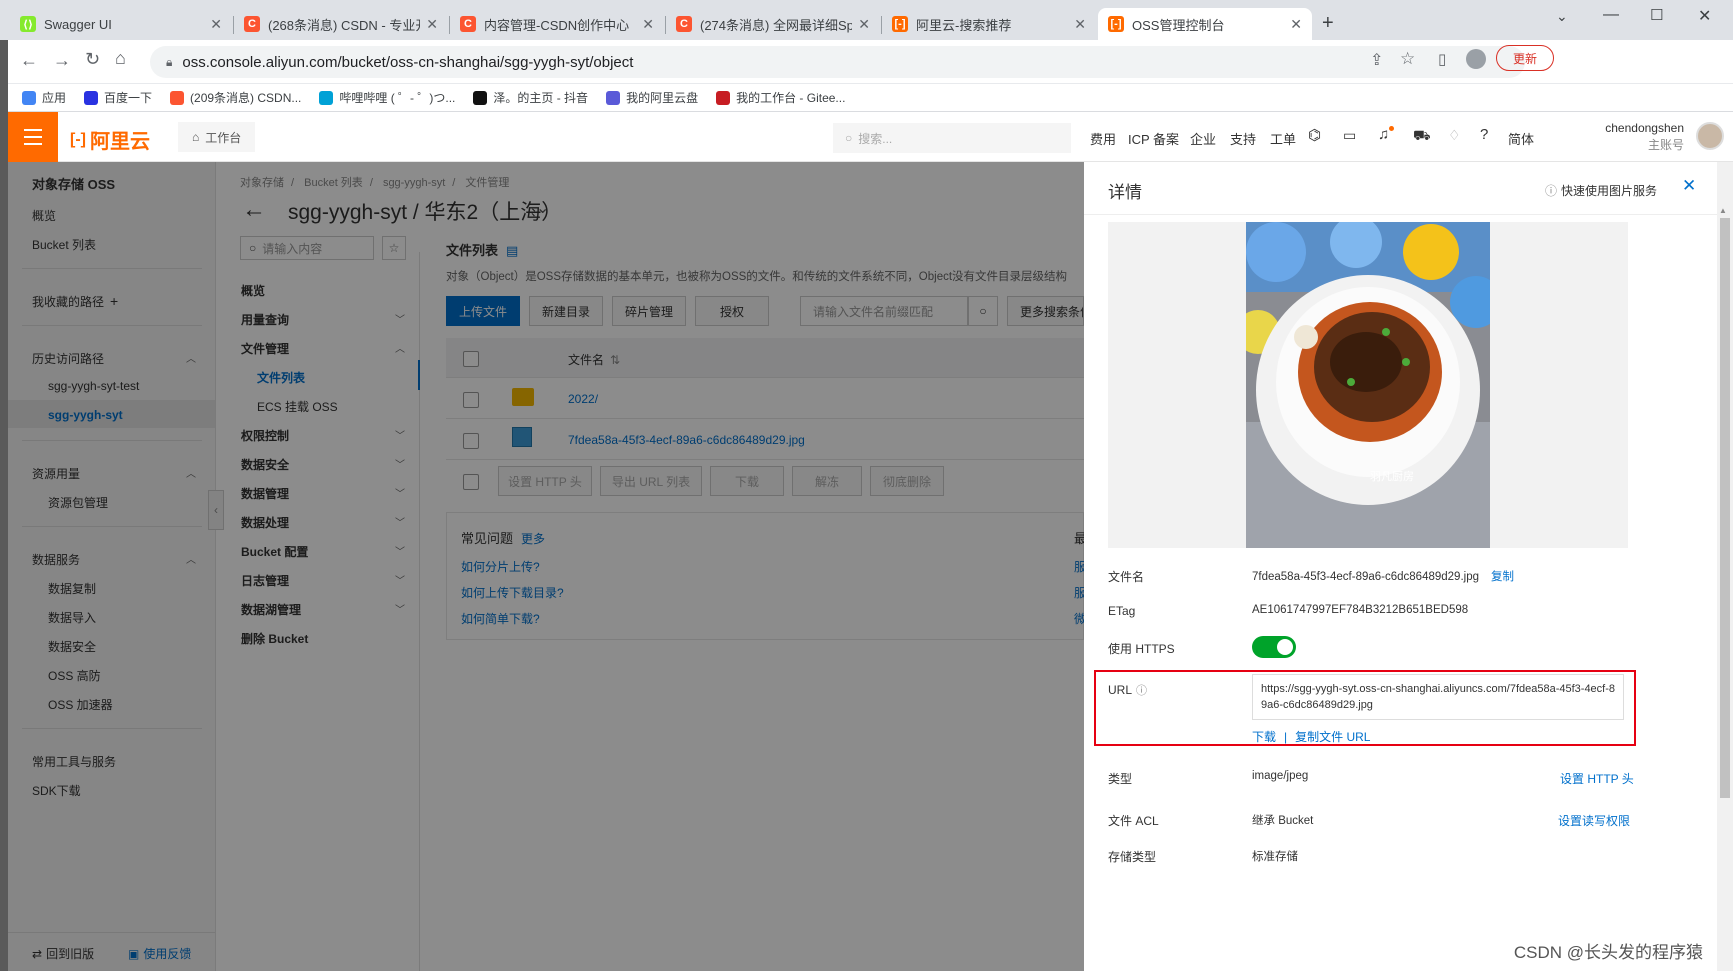 This screenshot has height=971, width=1733. What do you see at coordinates (989, 24) in the screenshot?
I see `browser-tab-aliyun-search: [-] 阿里云-搜索推荐 ✕` at bounding box center [989, 24].